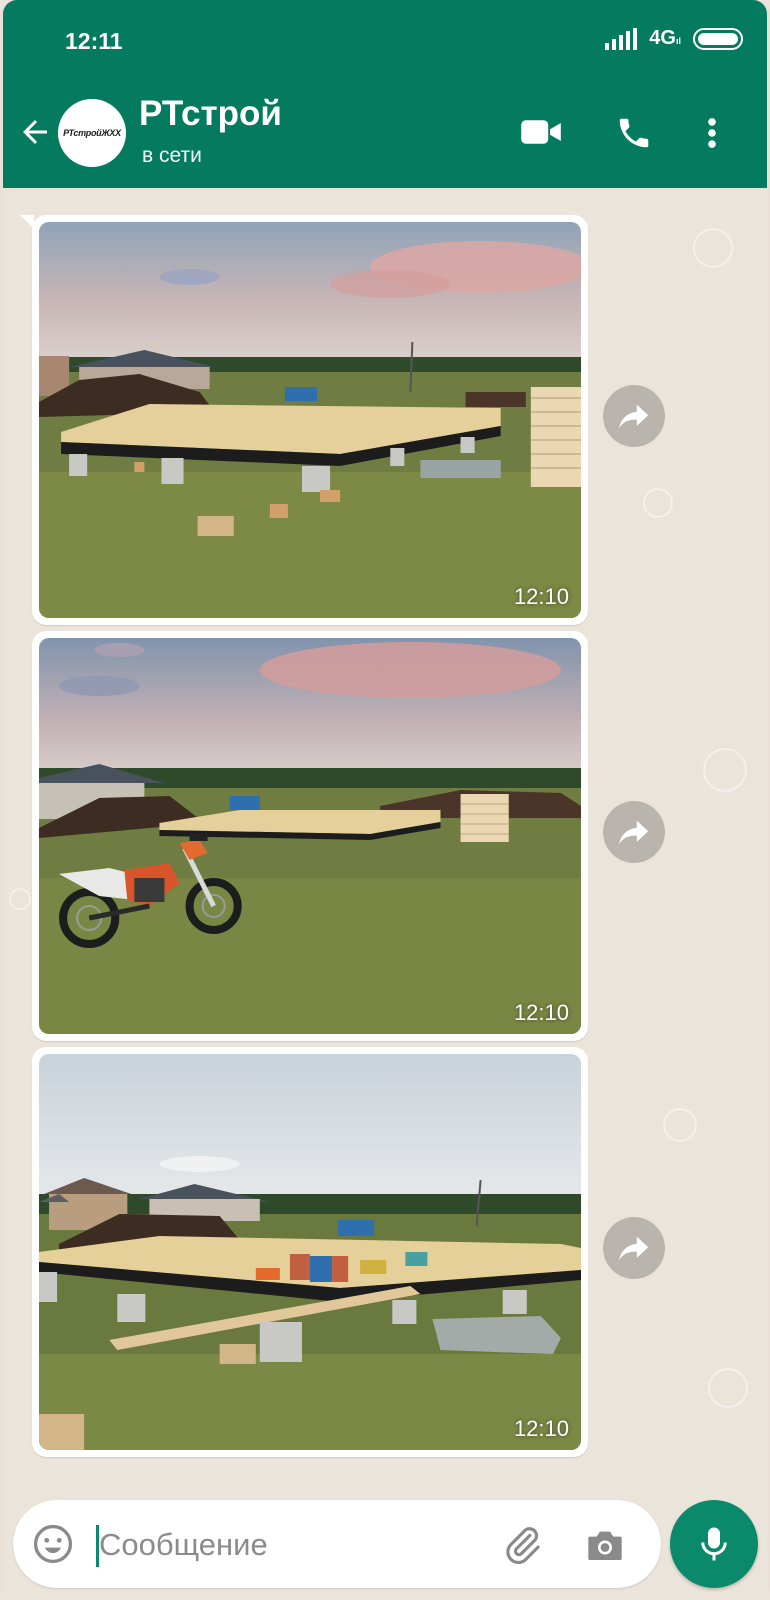 Image resolution: width=770 pixels, height=1600 pixels. What do you see at coordinates (712, 135) in the screenshot?
I see `more-vert-icon` at bounding box center [712, 135].